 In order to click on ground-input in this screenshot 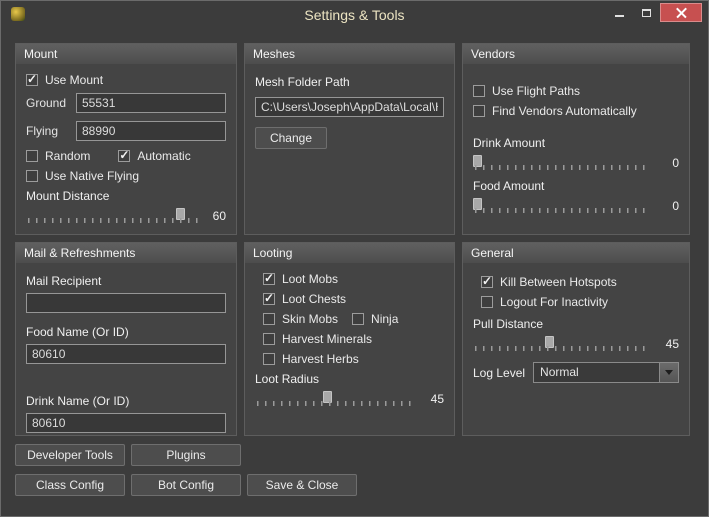, I will do `click(151, 103)`.